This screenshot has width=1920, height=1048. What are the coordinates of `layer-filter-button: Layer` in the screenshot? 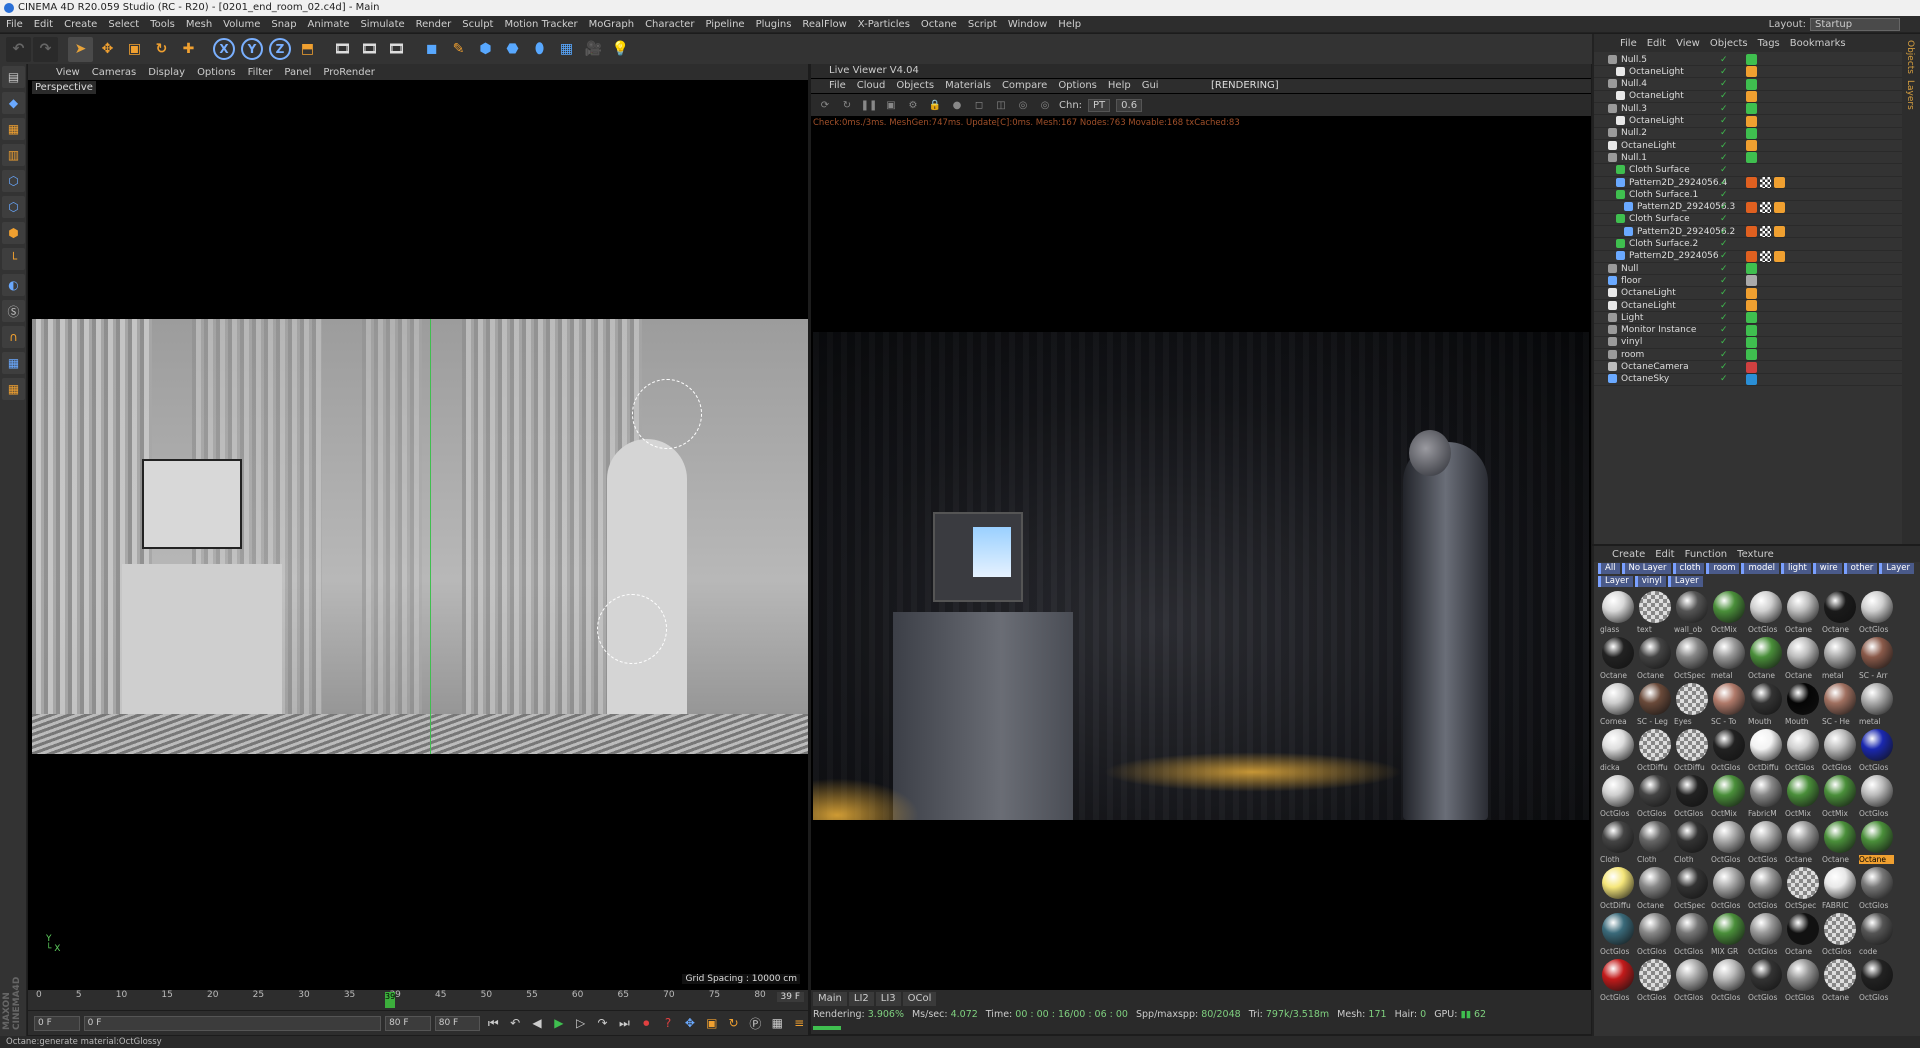 It's located at (1897, 568).